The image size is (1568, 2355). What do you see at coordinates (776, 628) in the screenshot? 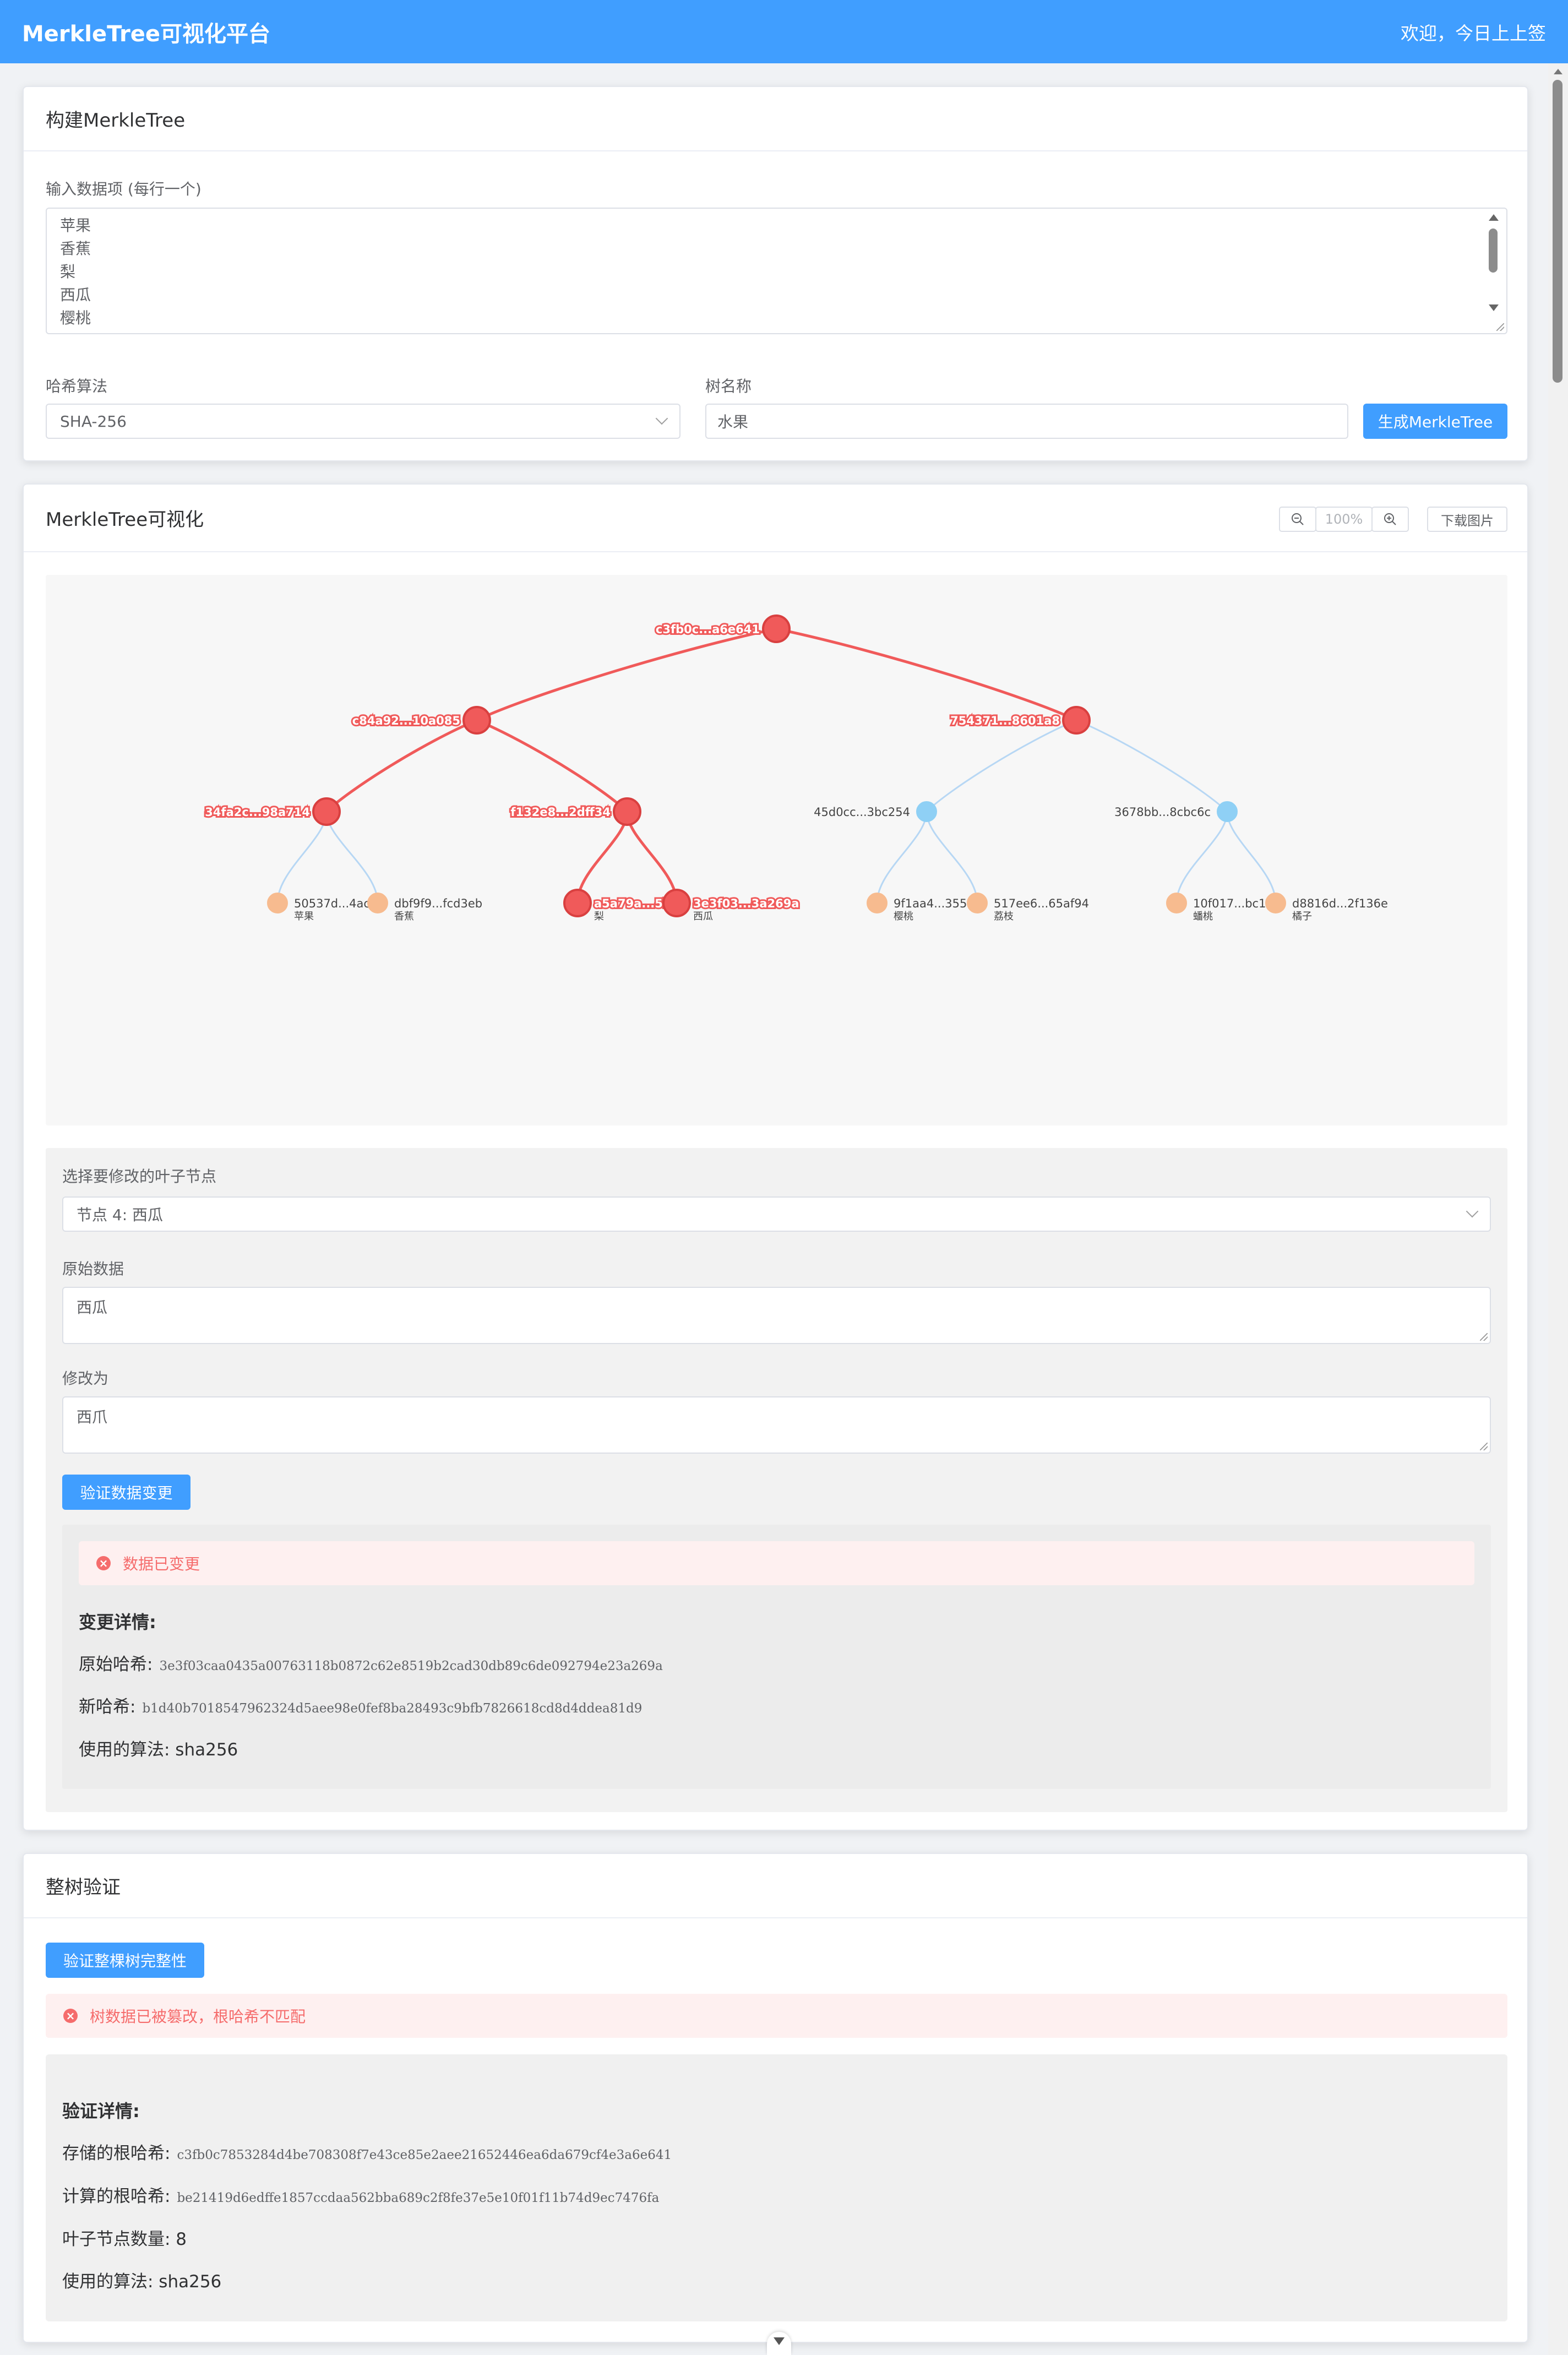
I see `root-node` at bounding box center [776, 628].